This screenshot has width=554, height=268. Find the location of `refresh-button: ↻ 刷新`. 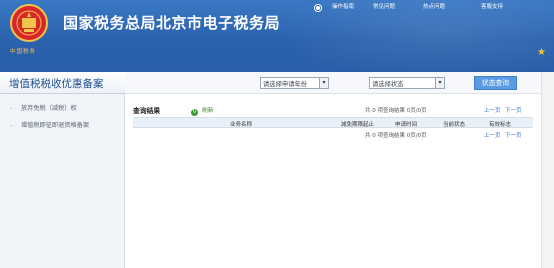

refresh-button: ↻ 刷新 is located at coordinates (202, 110).